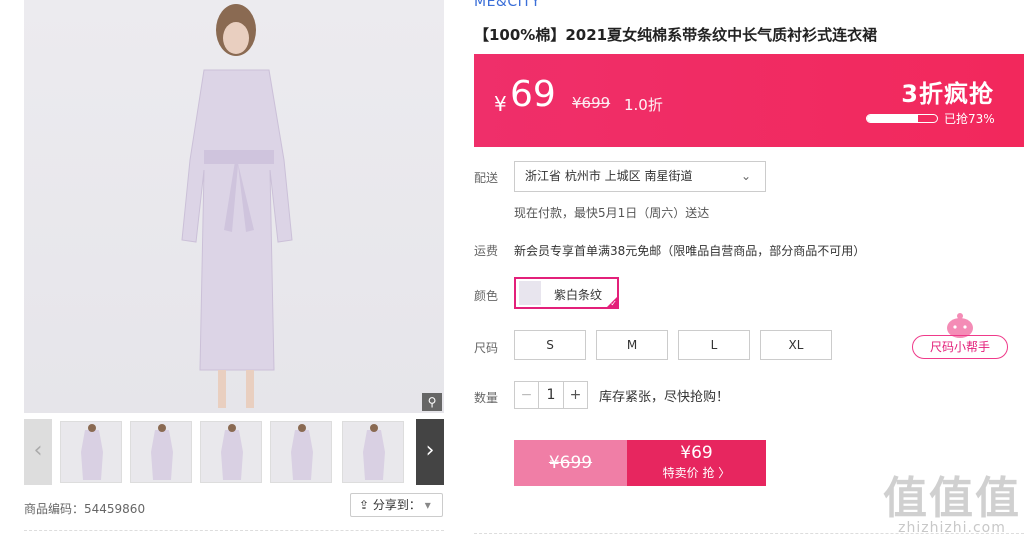 The image size is (1027, 545). Describe the element at coordinates (234, 530) in the screenshot. I see `left-divider` at that location.